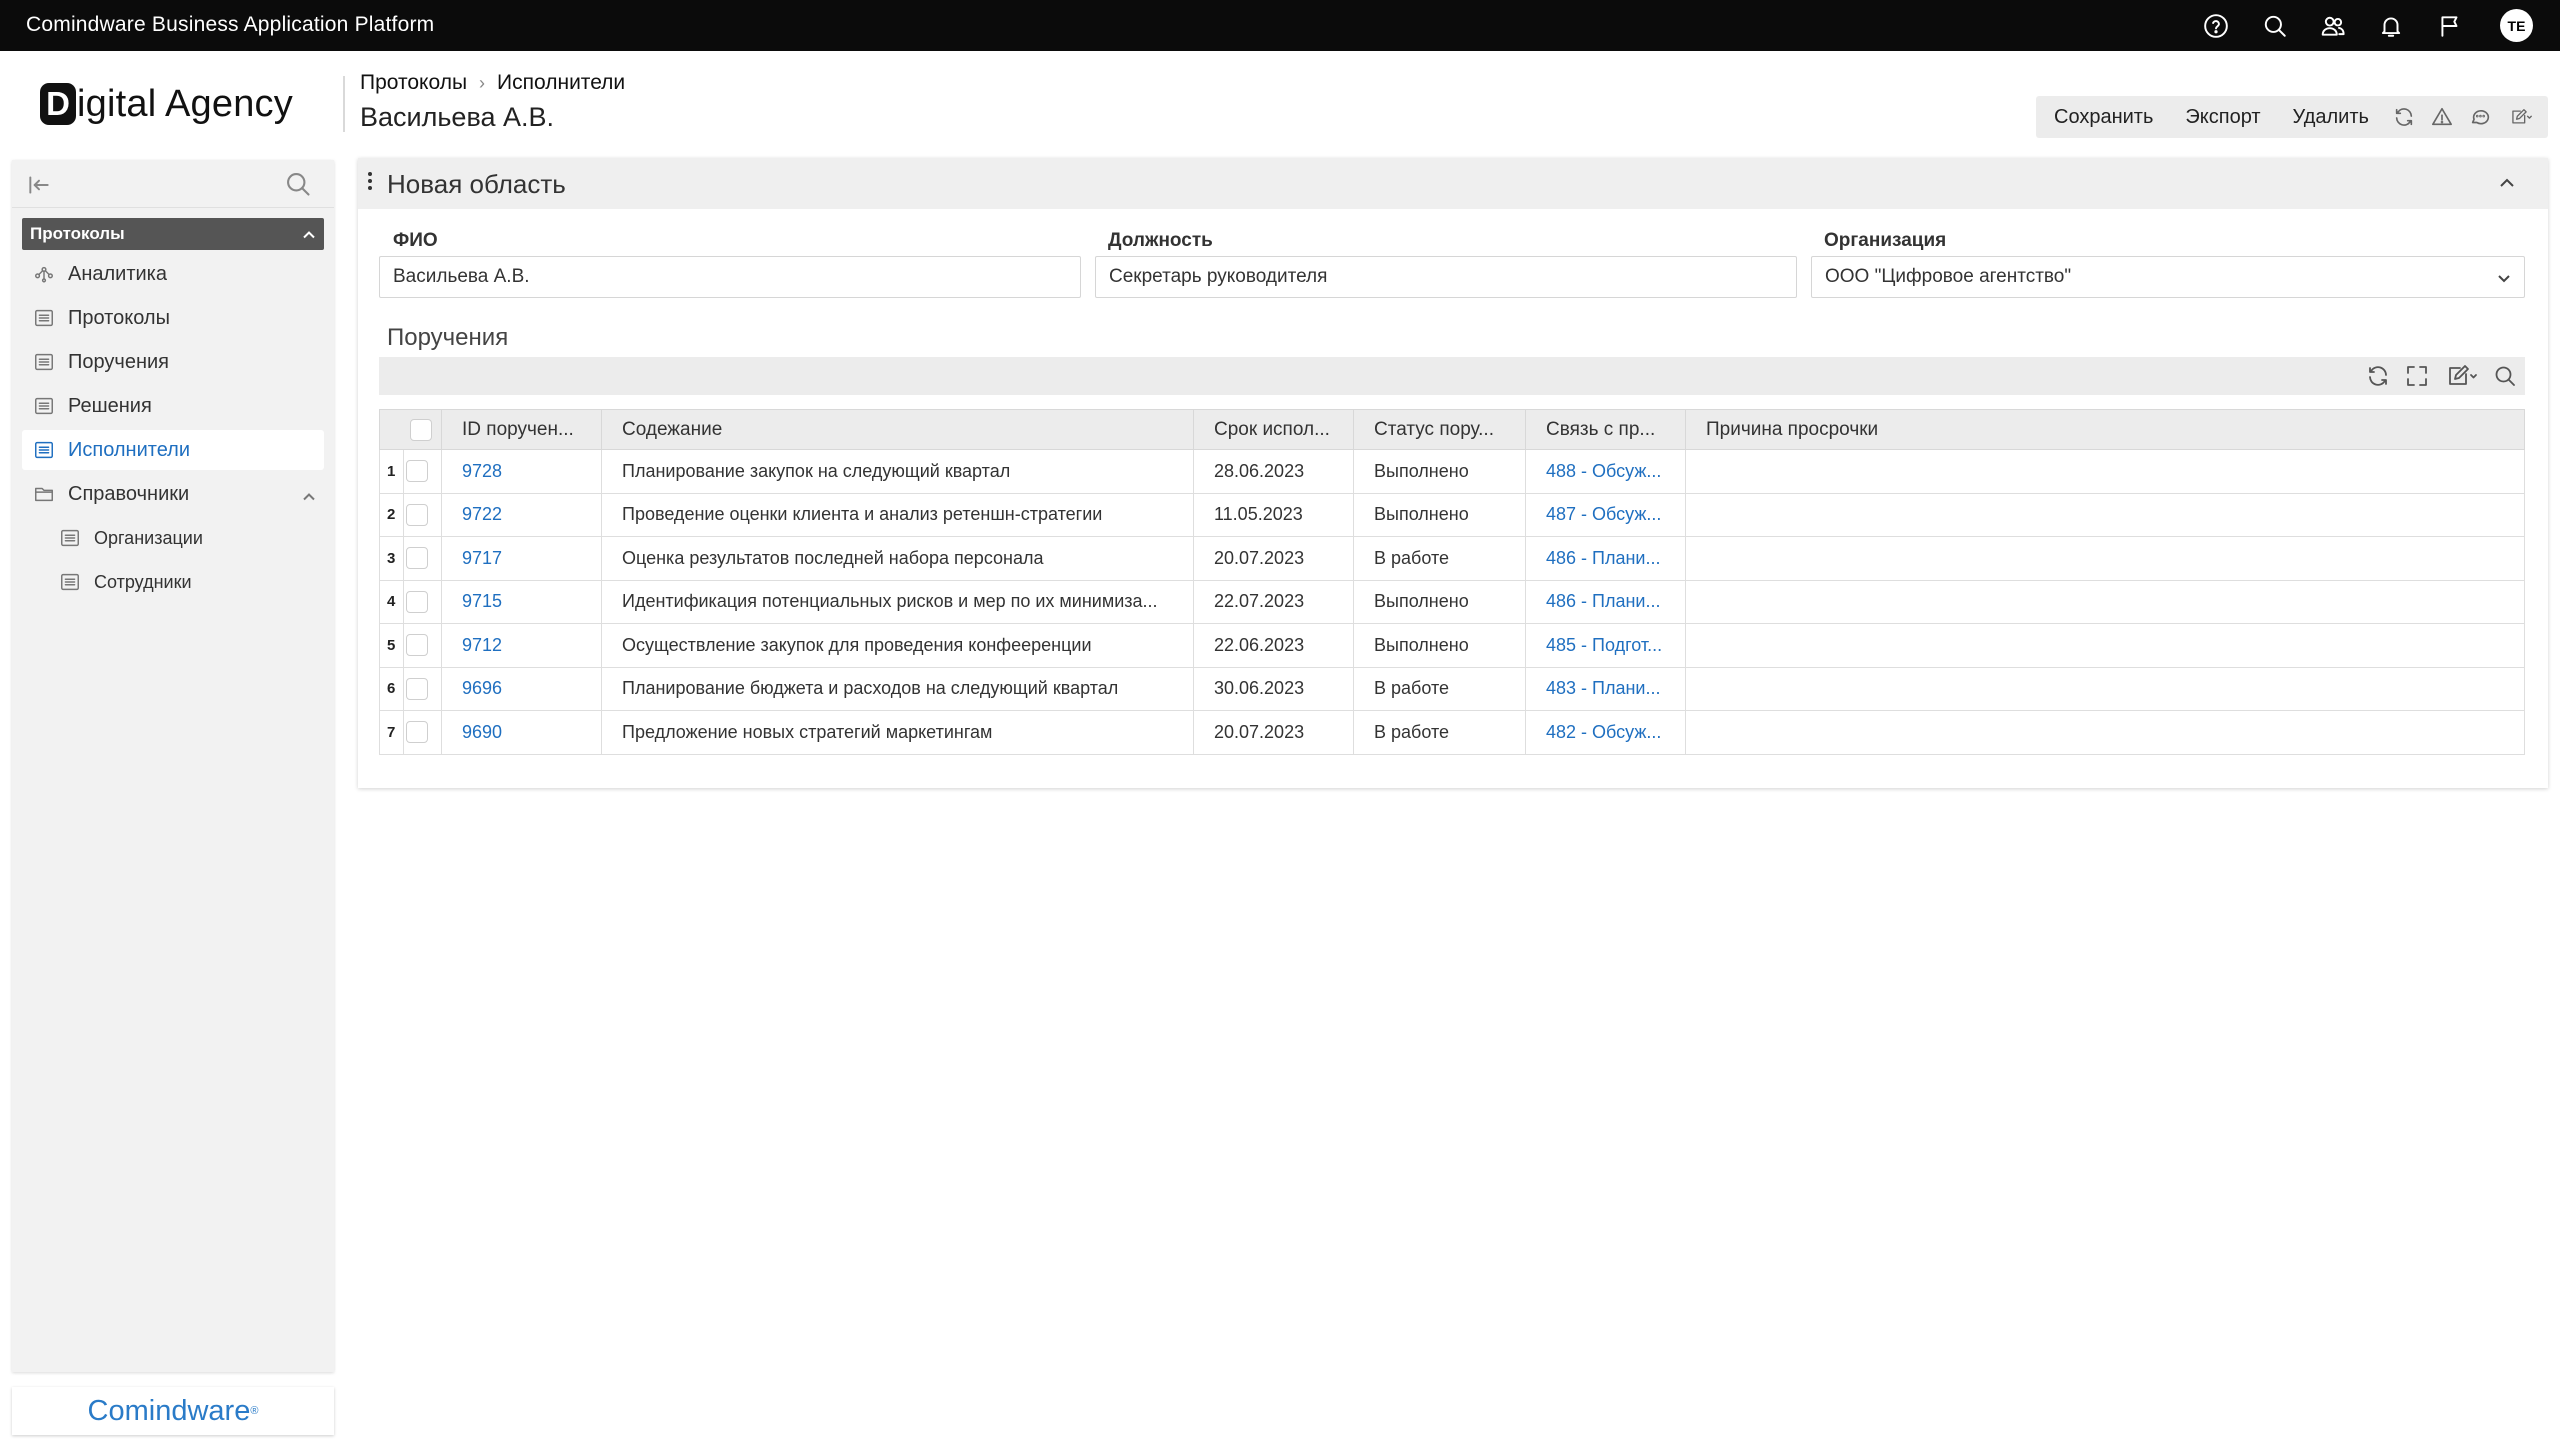 This screenshot has width=2560, height=1446. I want to click on bell-icon, so click(2391, 26).